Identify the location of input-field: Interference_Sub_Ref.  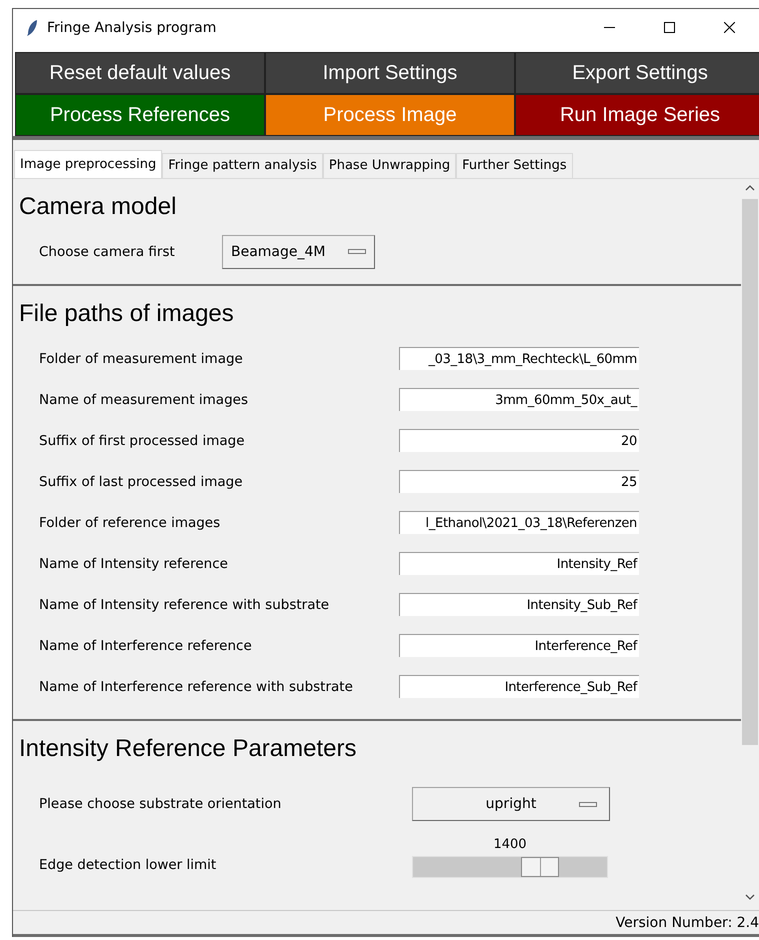
(519, 686).